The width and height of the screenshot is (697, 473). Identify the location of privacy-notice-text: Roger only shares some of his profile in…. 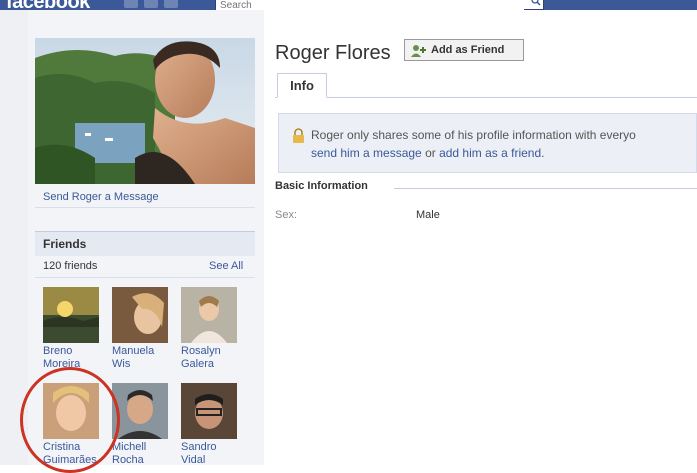
(504, 144).